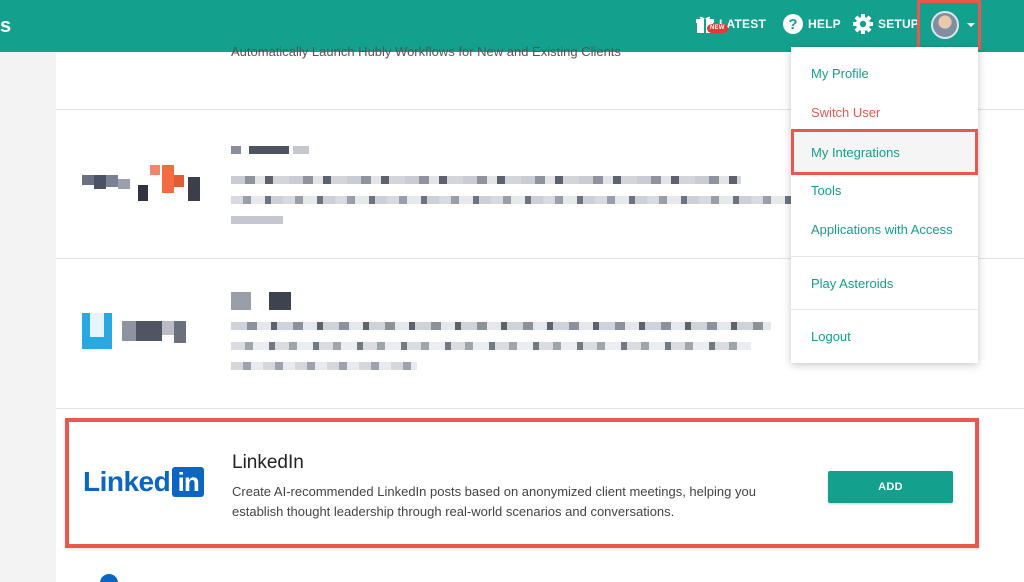 Image resolution: width=1024 pixels, height=582 pixels. Describe the element at coordinates (890, 487) in the screenshot. I see `add-integration-button: ADD` at that location.